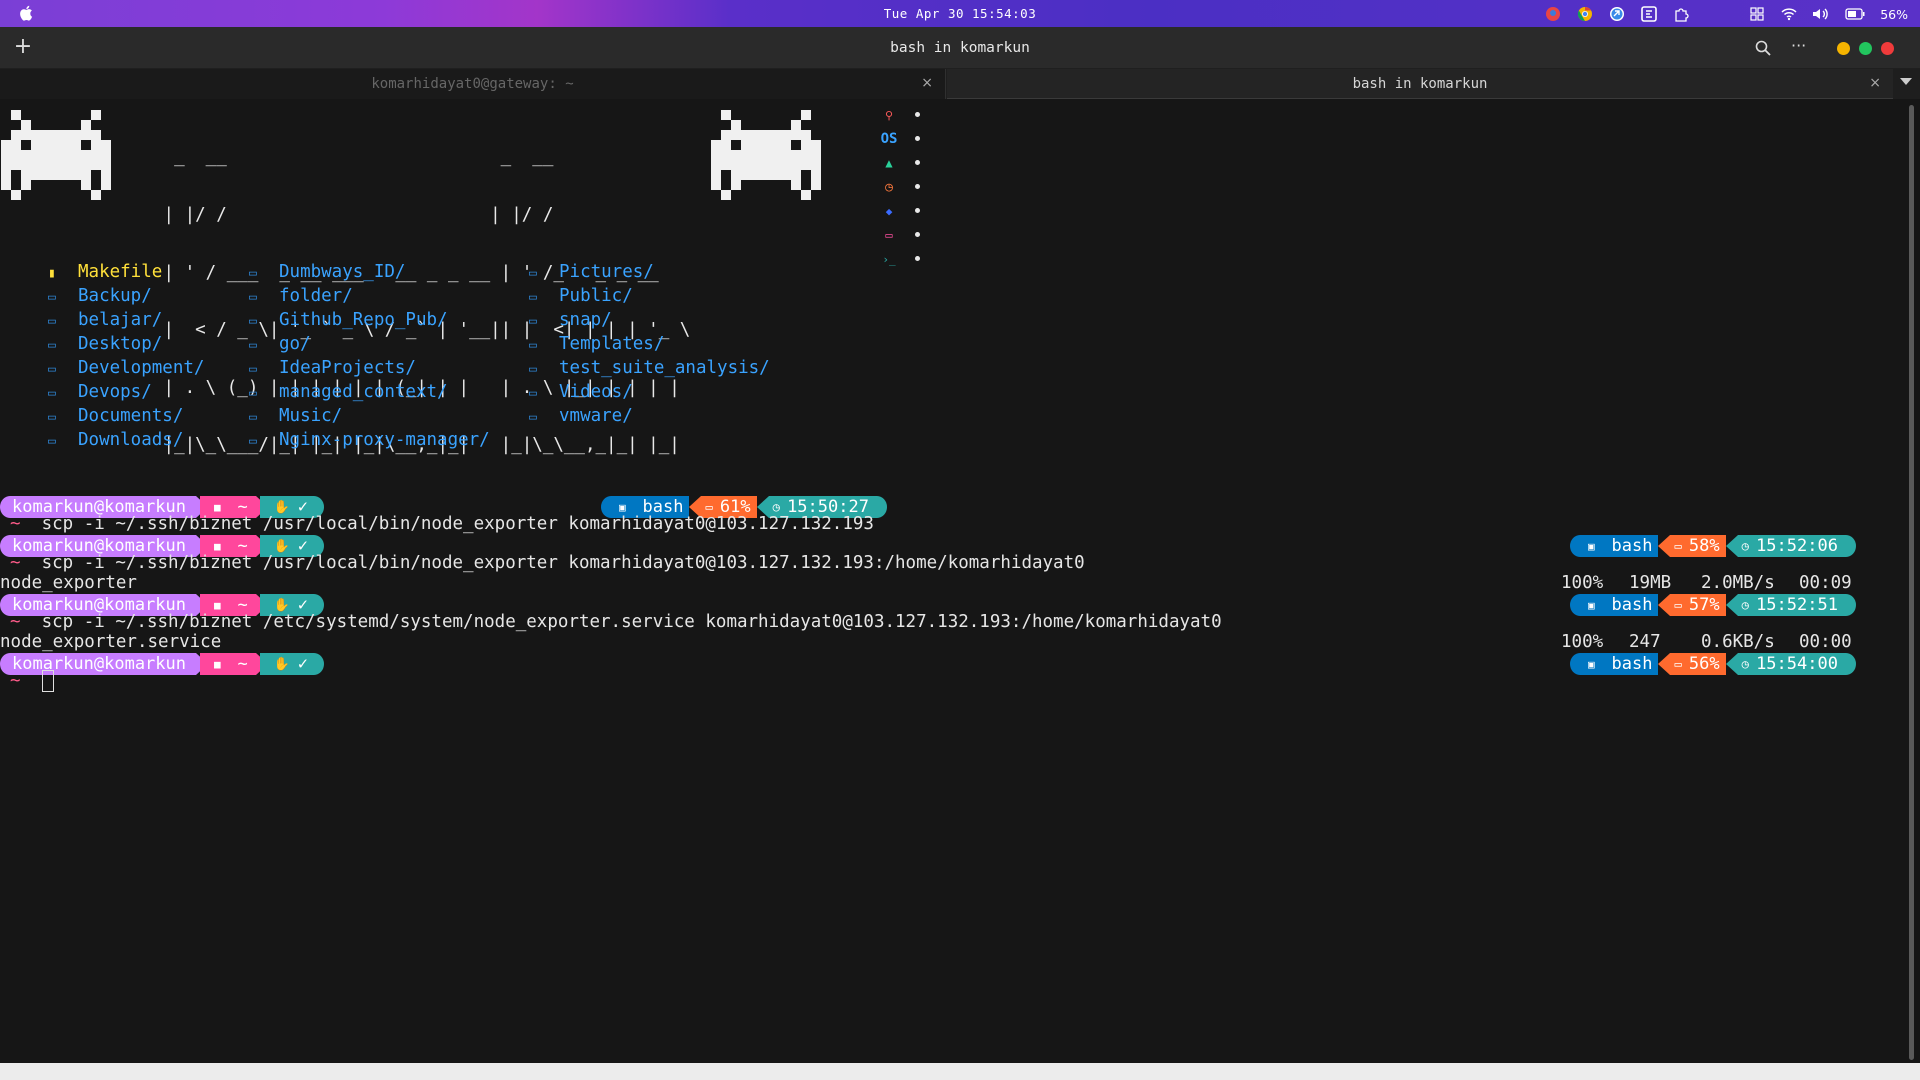 The width and height of the screenshot is (1920, 1080). I want to click on folder-entry: ▭ Backup/, so click(100, 296).